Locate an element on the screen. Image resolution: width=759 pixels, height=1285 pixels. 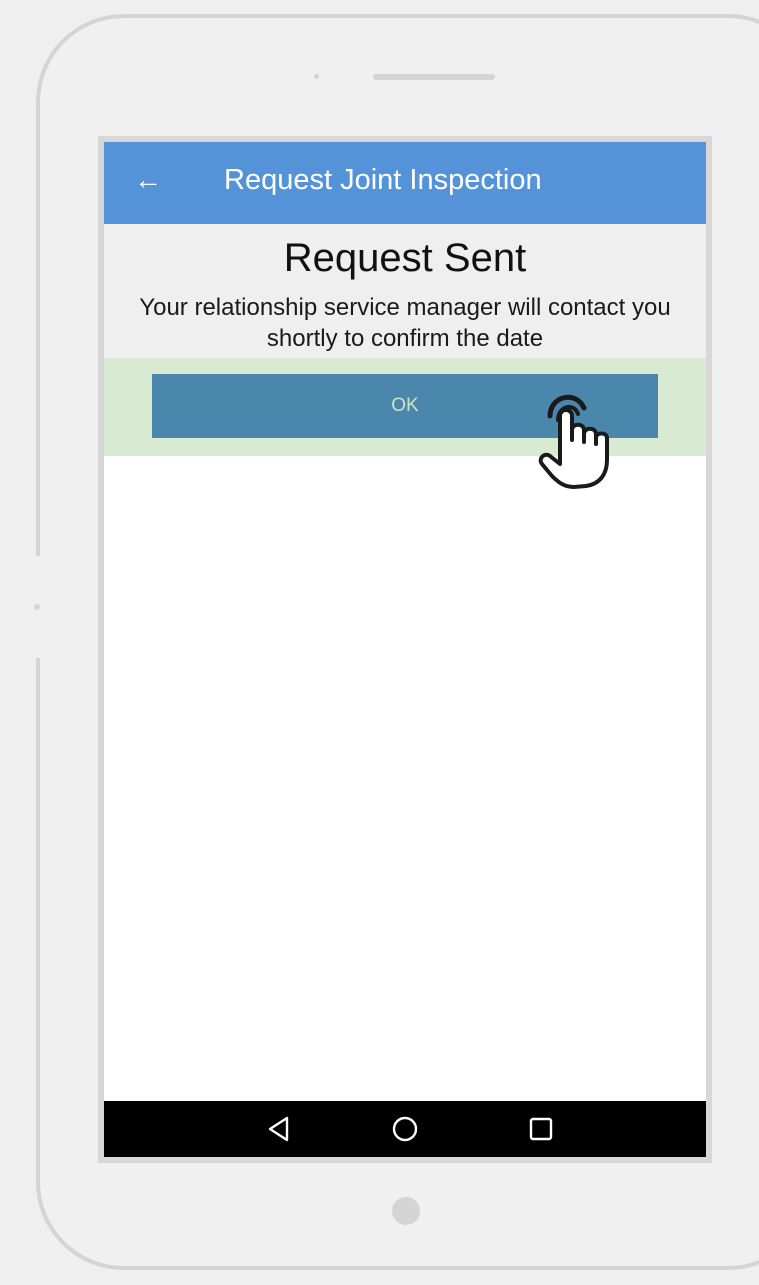
arrow-left-icon: ← is located at coordinates (148, 180).